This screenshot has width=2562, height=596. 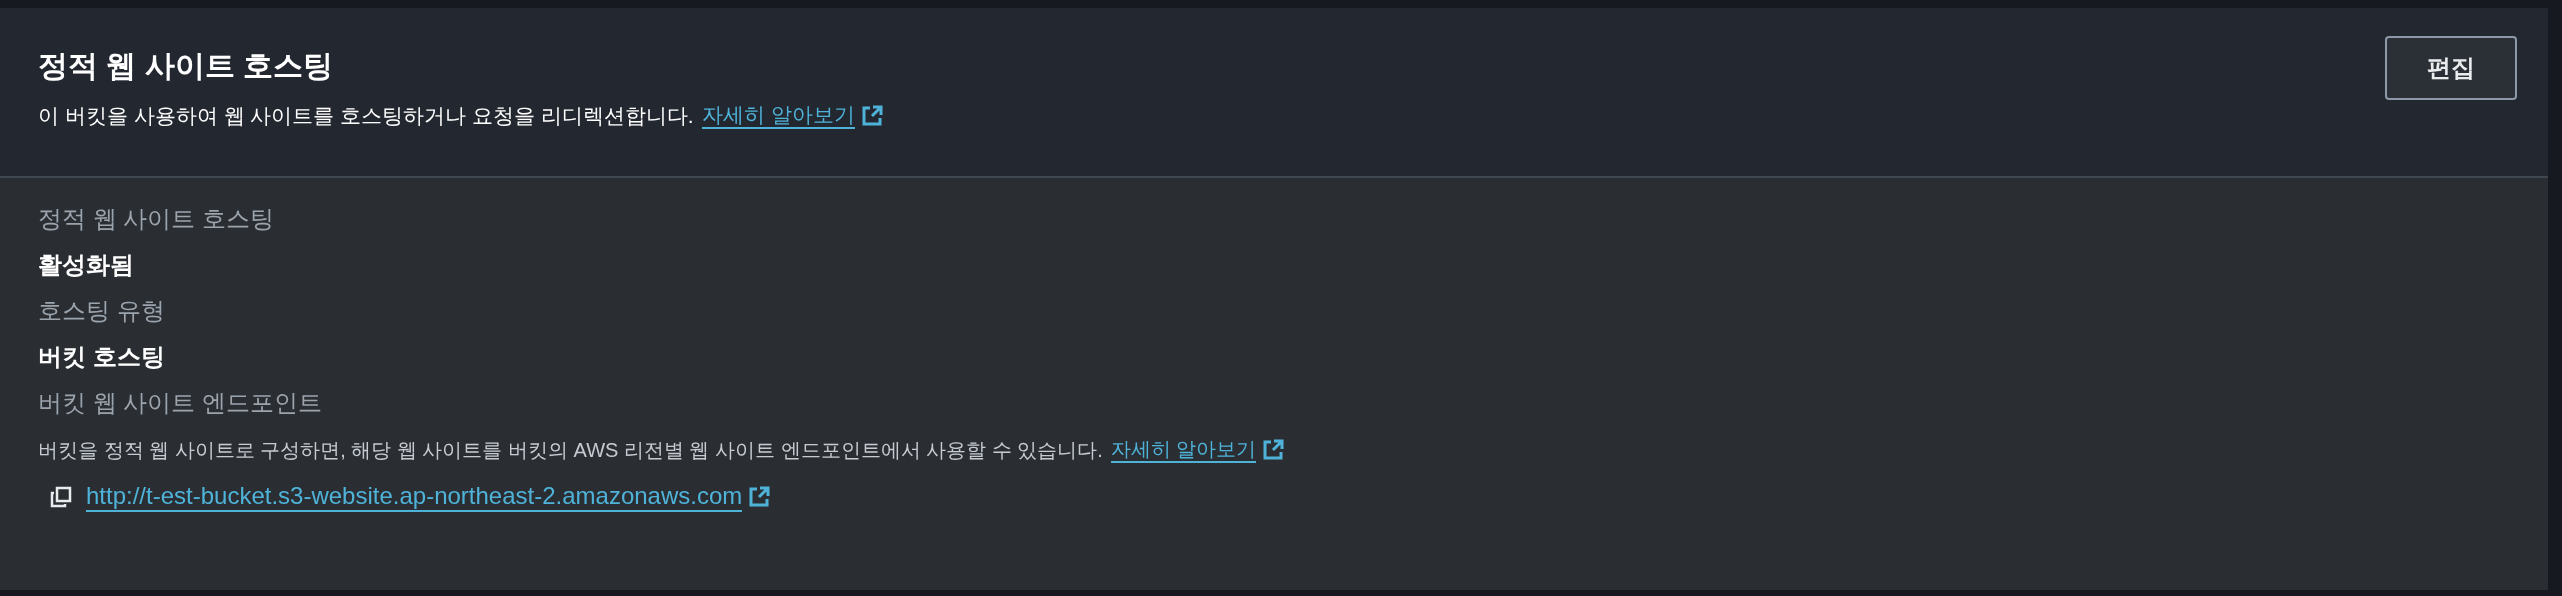 I want to click on property-label: 정적 웹 사이트 호스팅, so click(x=156, y=219).